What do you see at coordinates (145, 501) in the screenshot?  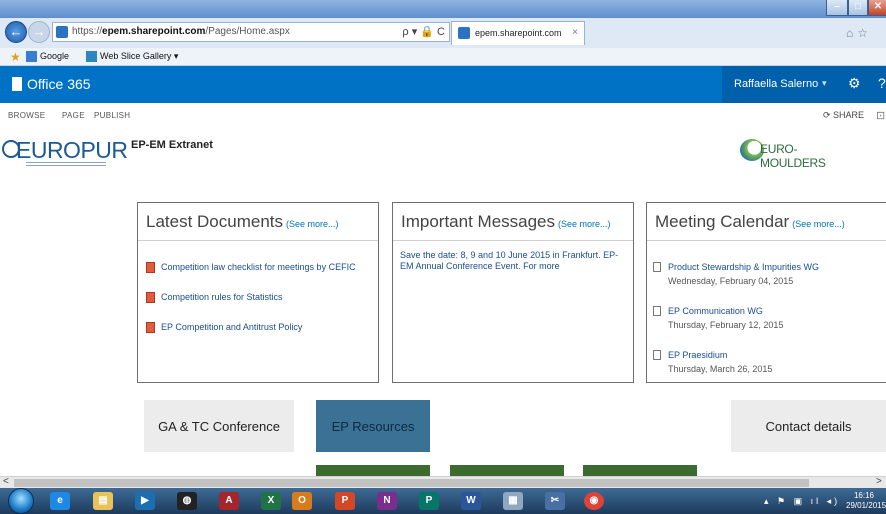 I see `media-player-icon: ▶` at bounding box center [145, 501].